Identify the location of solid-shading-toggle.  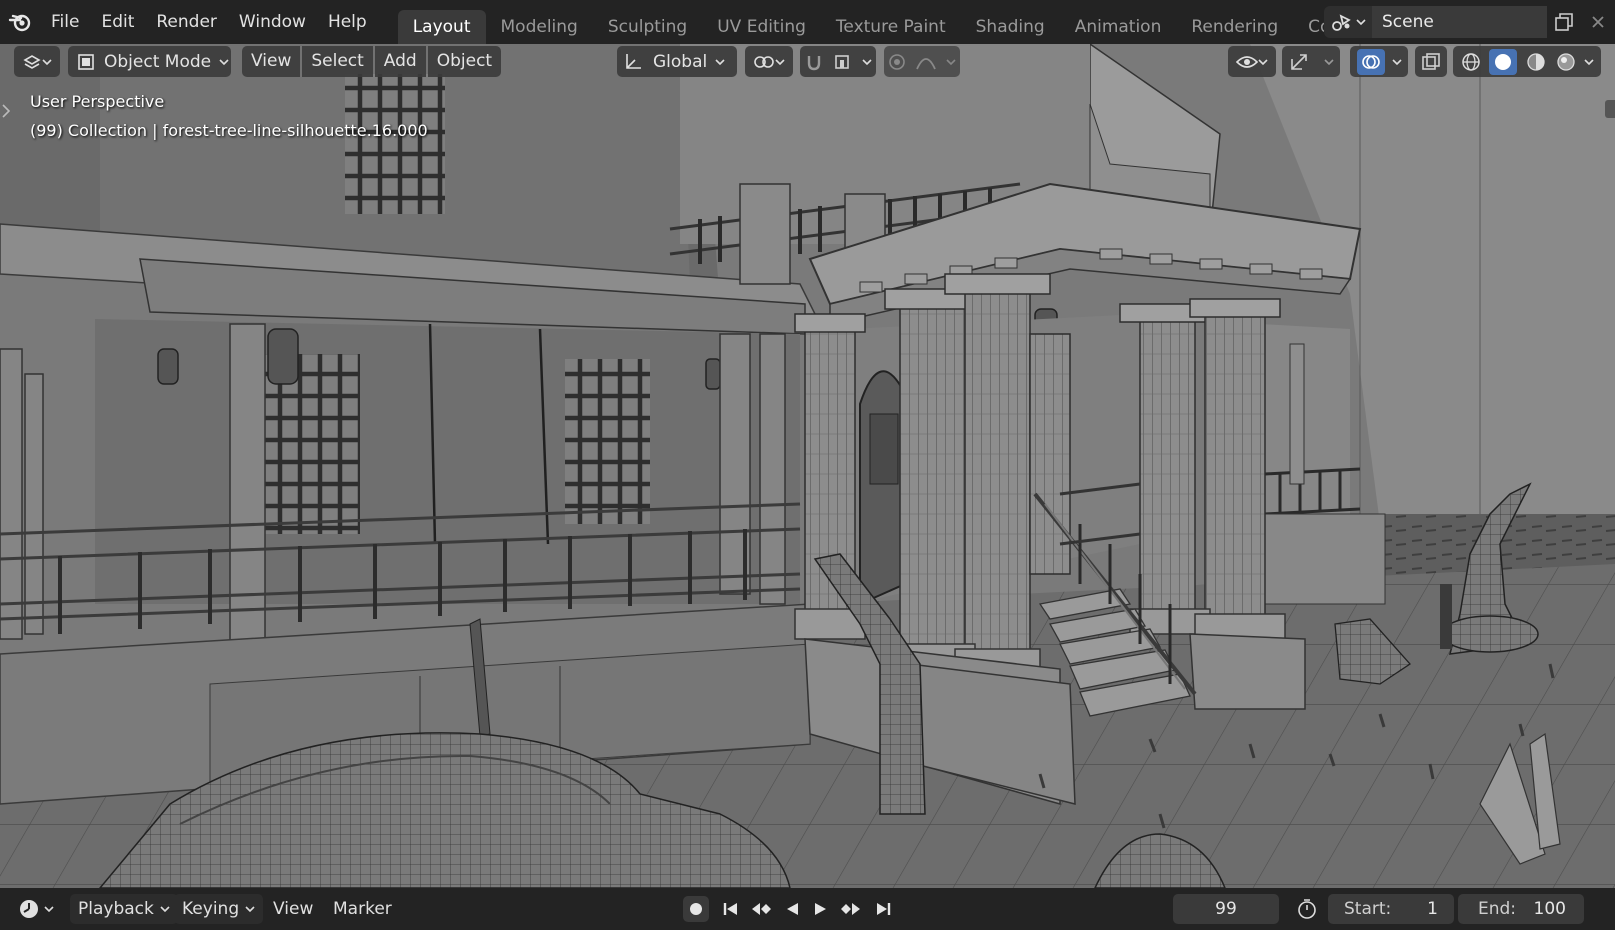
(1503, 61).